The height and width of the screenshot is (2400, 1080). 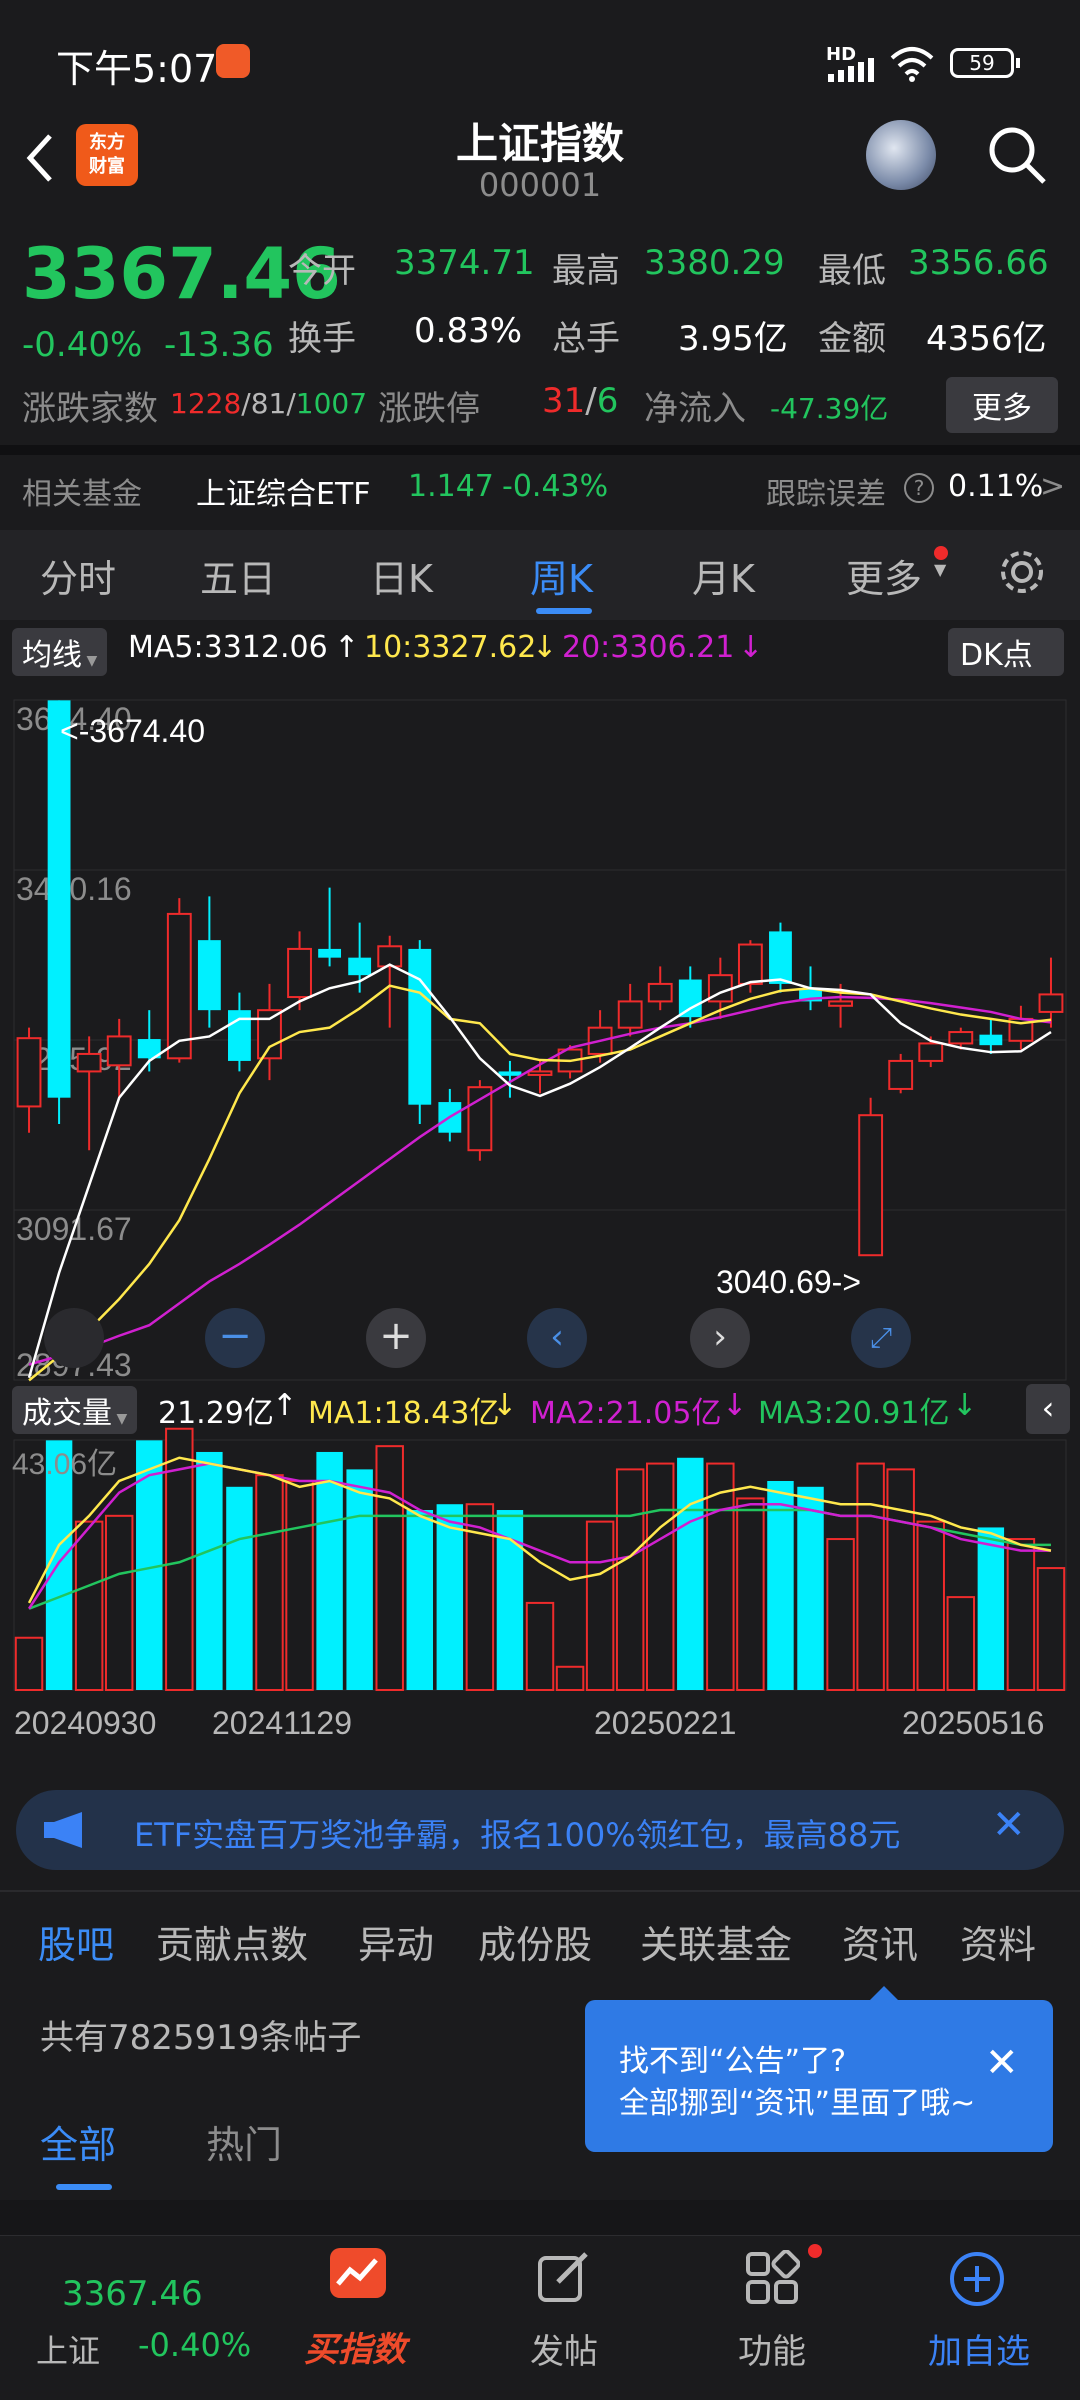 I want to click on nav-index-price: 3367.46, so click(x=132, y=2294).